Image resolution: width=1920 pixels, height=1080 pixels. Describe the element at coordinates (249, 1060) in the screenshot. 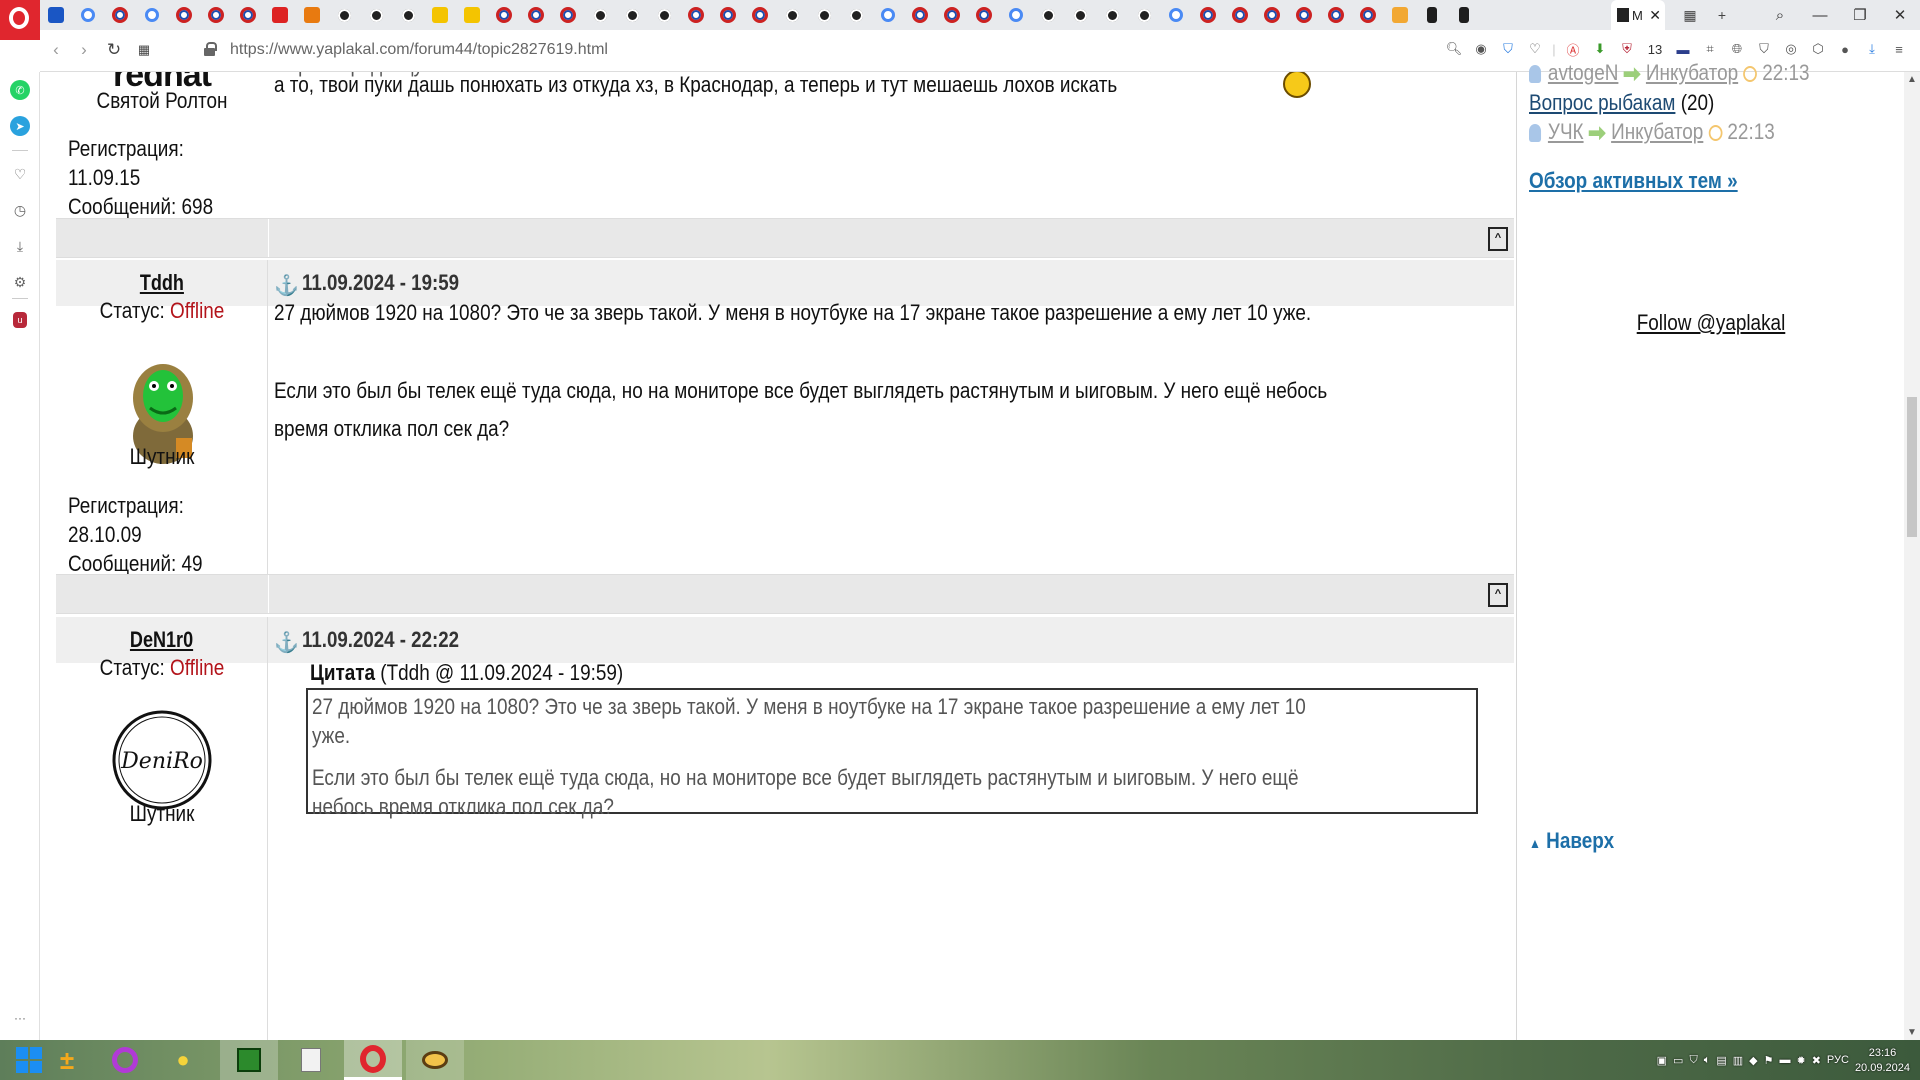

I see `taskbar-app-save` at that location.